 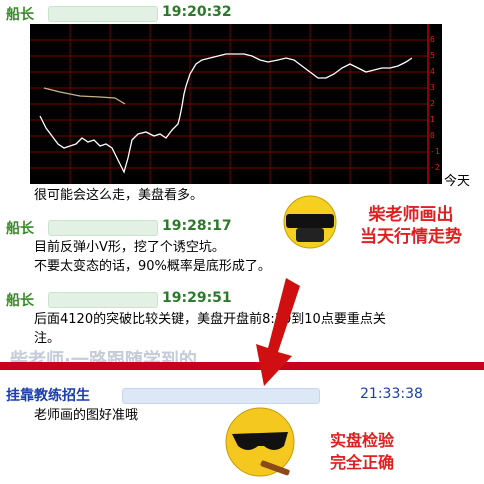 I want to click on caption-top: 柴老师画出 当天行情走势, so click(x=411, y=226).